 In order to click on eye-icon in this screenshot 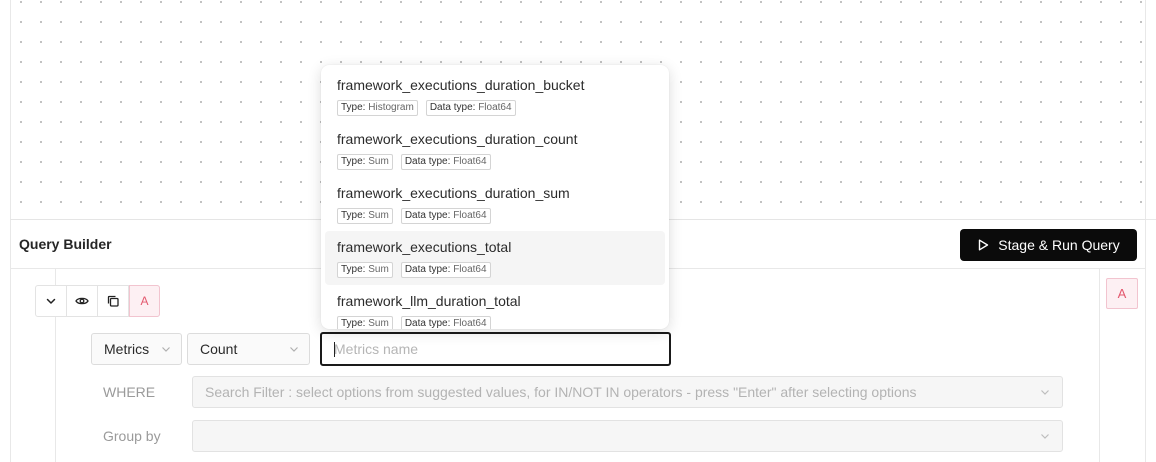, I will do `click(82, 301)`.